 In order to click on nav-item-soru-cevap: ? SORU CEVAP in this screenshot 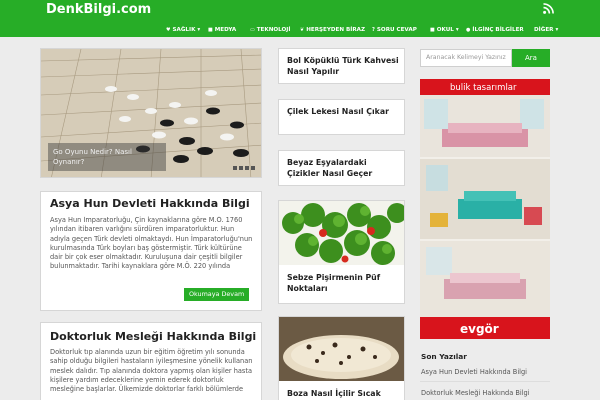, I will do `click(394, 29)`.